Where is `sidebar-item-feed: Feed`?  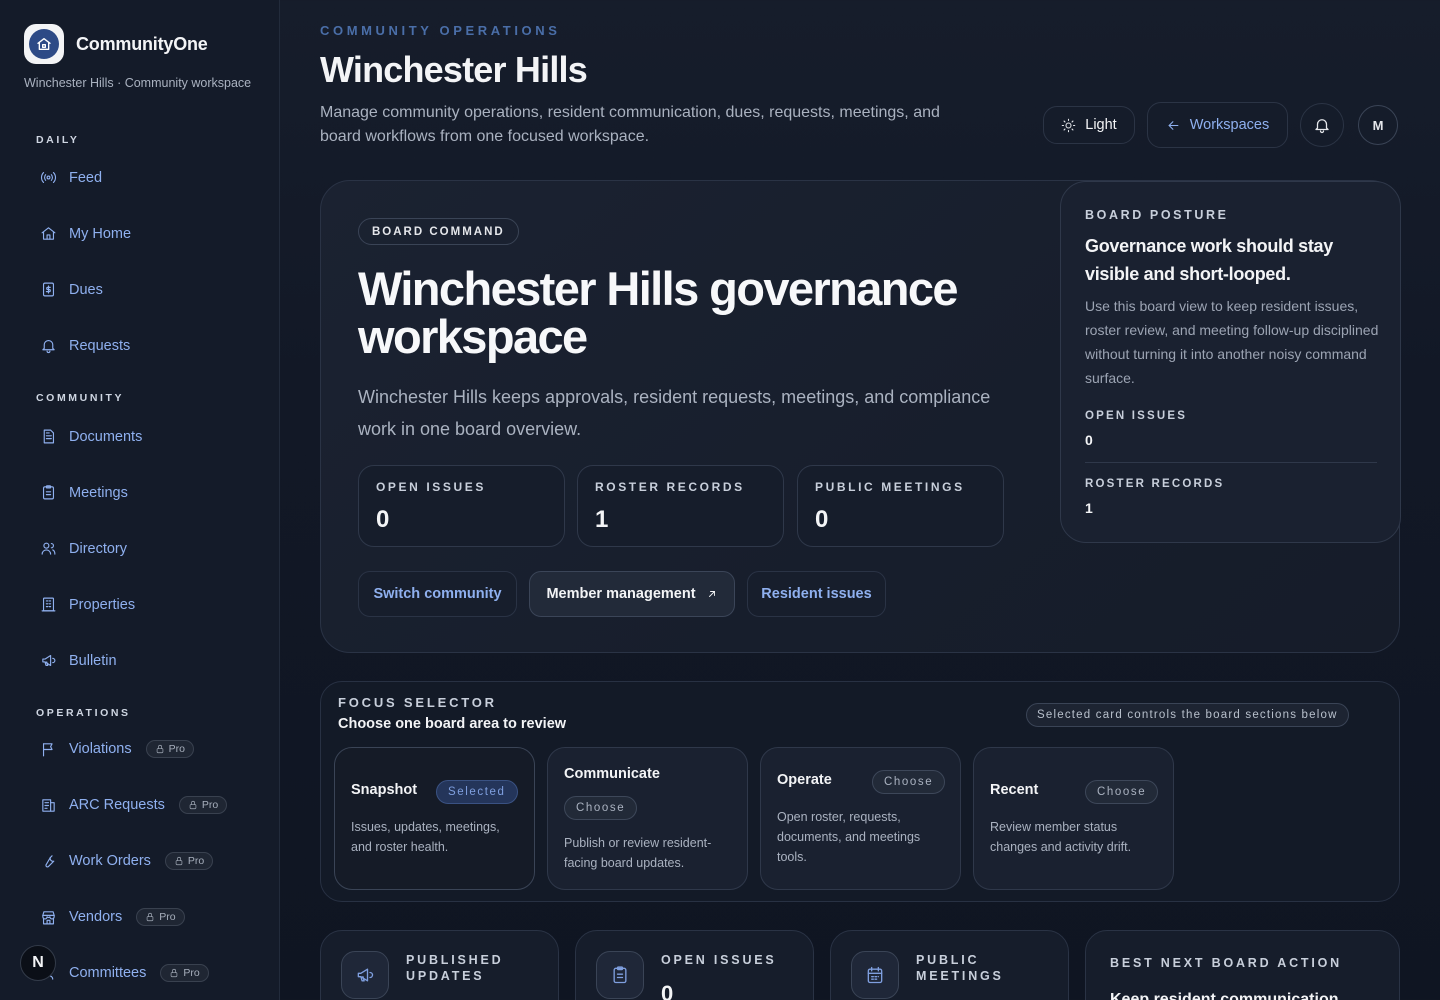
sidebar-item-feed: Feed is located at coordinates (71, 177).